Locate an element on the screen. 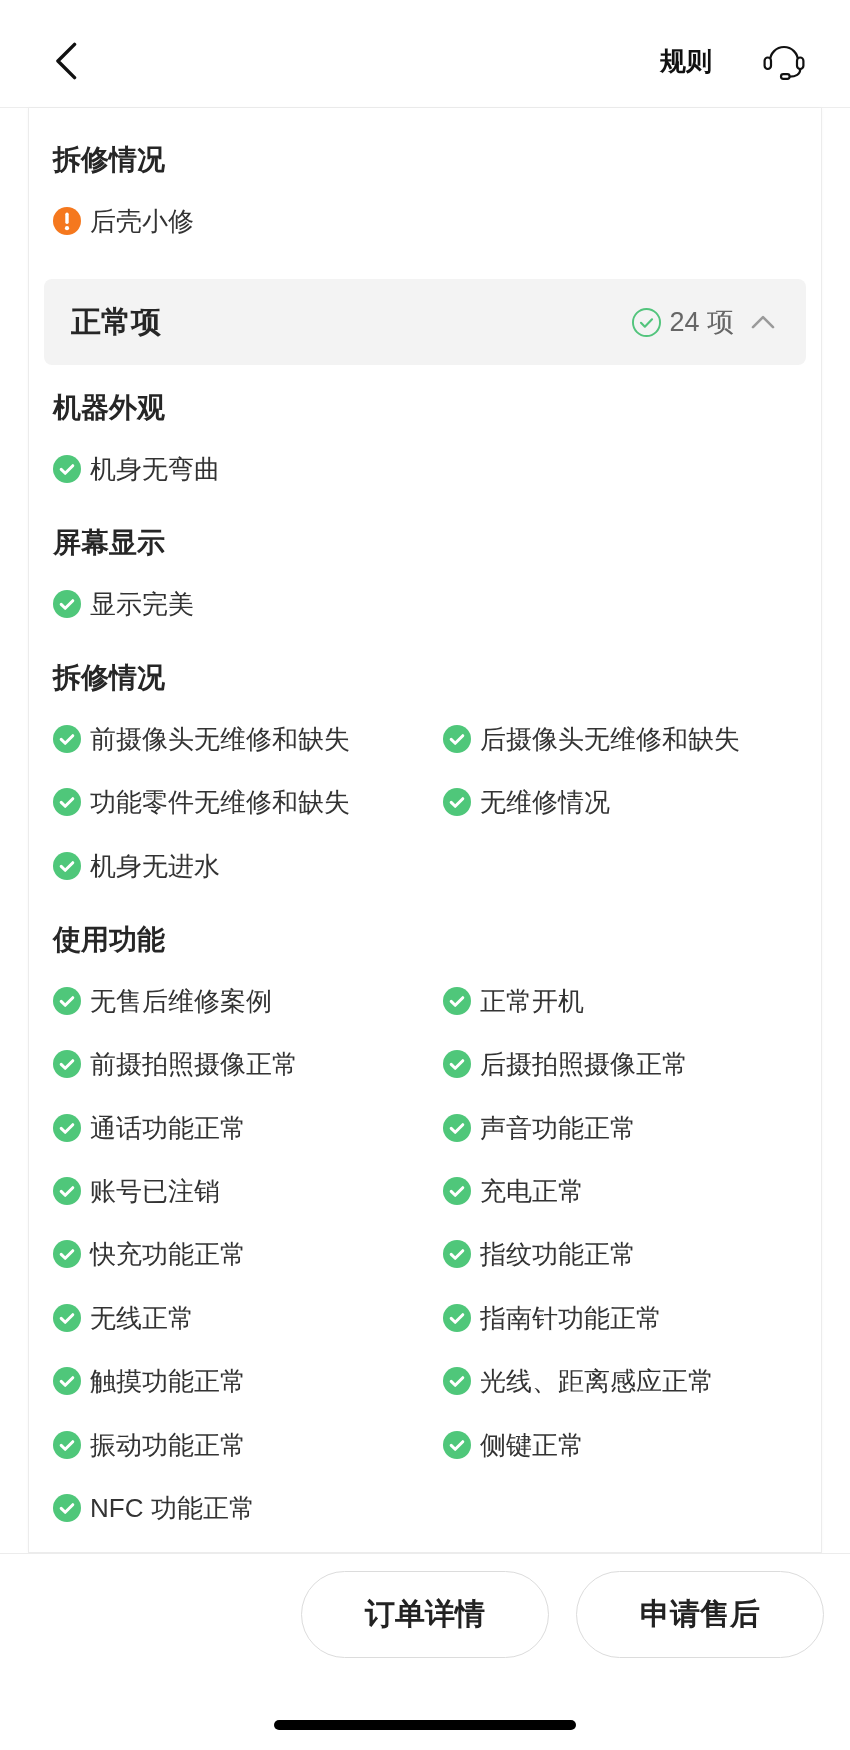 The height and width of the screenshot is (1750, 850). item-label: 机身无弯曲 is located at coordinates (155, 469).